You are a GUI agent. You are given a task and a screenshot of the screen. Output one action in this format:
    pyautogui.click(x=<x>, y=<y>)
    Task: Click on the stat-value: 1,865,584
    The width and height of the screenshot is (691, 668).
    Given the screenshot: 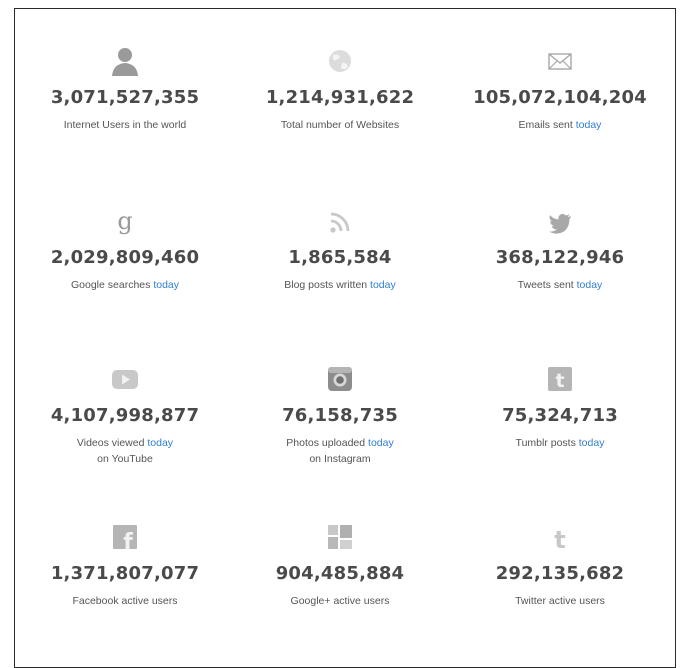 What is the action you would take?
    pyautogui.click(x=340, y=257)
    